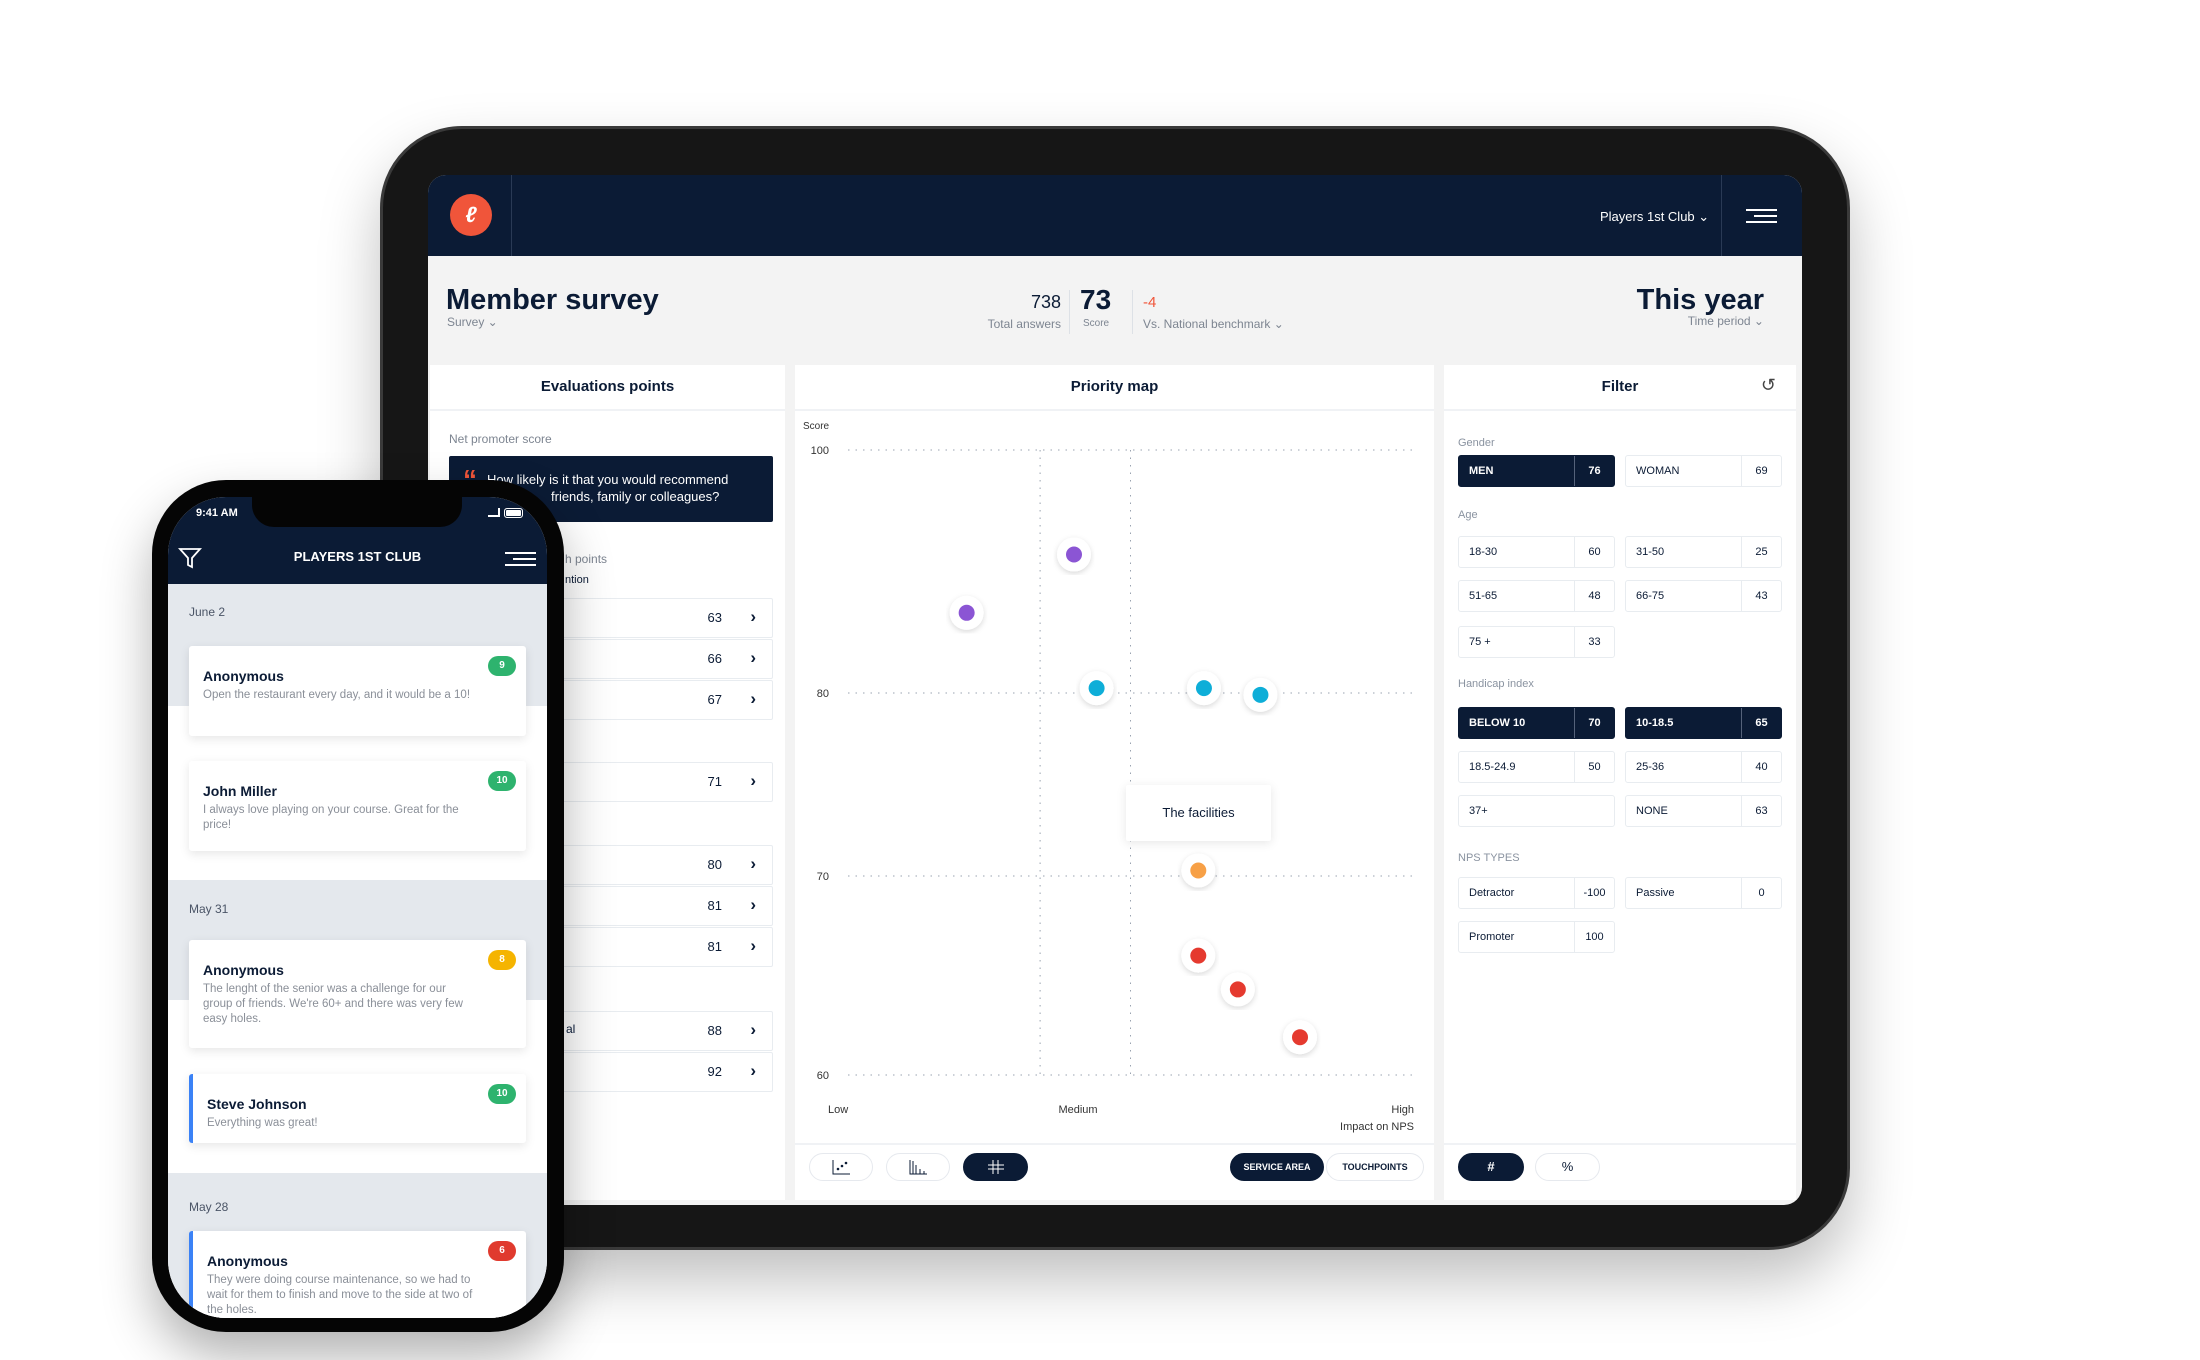 The height and width of the screenshot is (1360, 2200). I want to click on filter-chip: 75 + 33, so click(1536, 642).